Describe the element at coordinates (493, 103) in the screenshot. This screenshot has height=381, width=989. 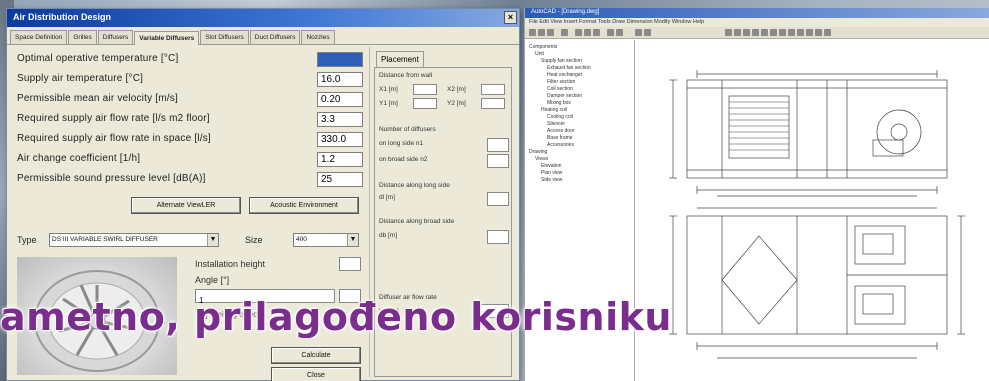
I see `y2-input` at that location.